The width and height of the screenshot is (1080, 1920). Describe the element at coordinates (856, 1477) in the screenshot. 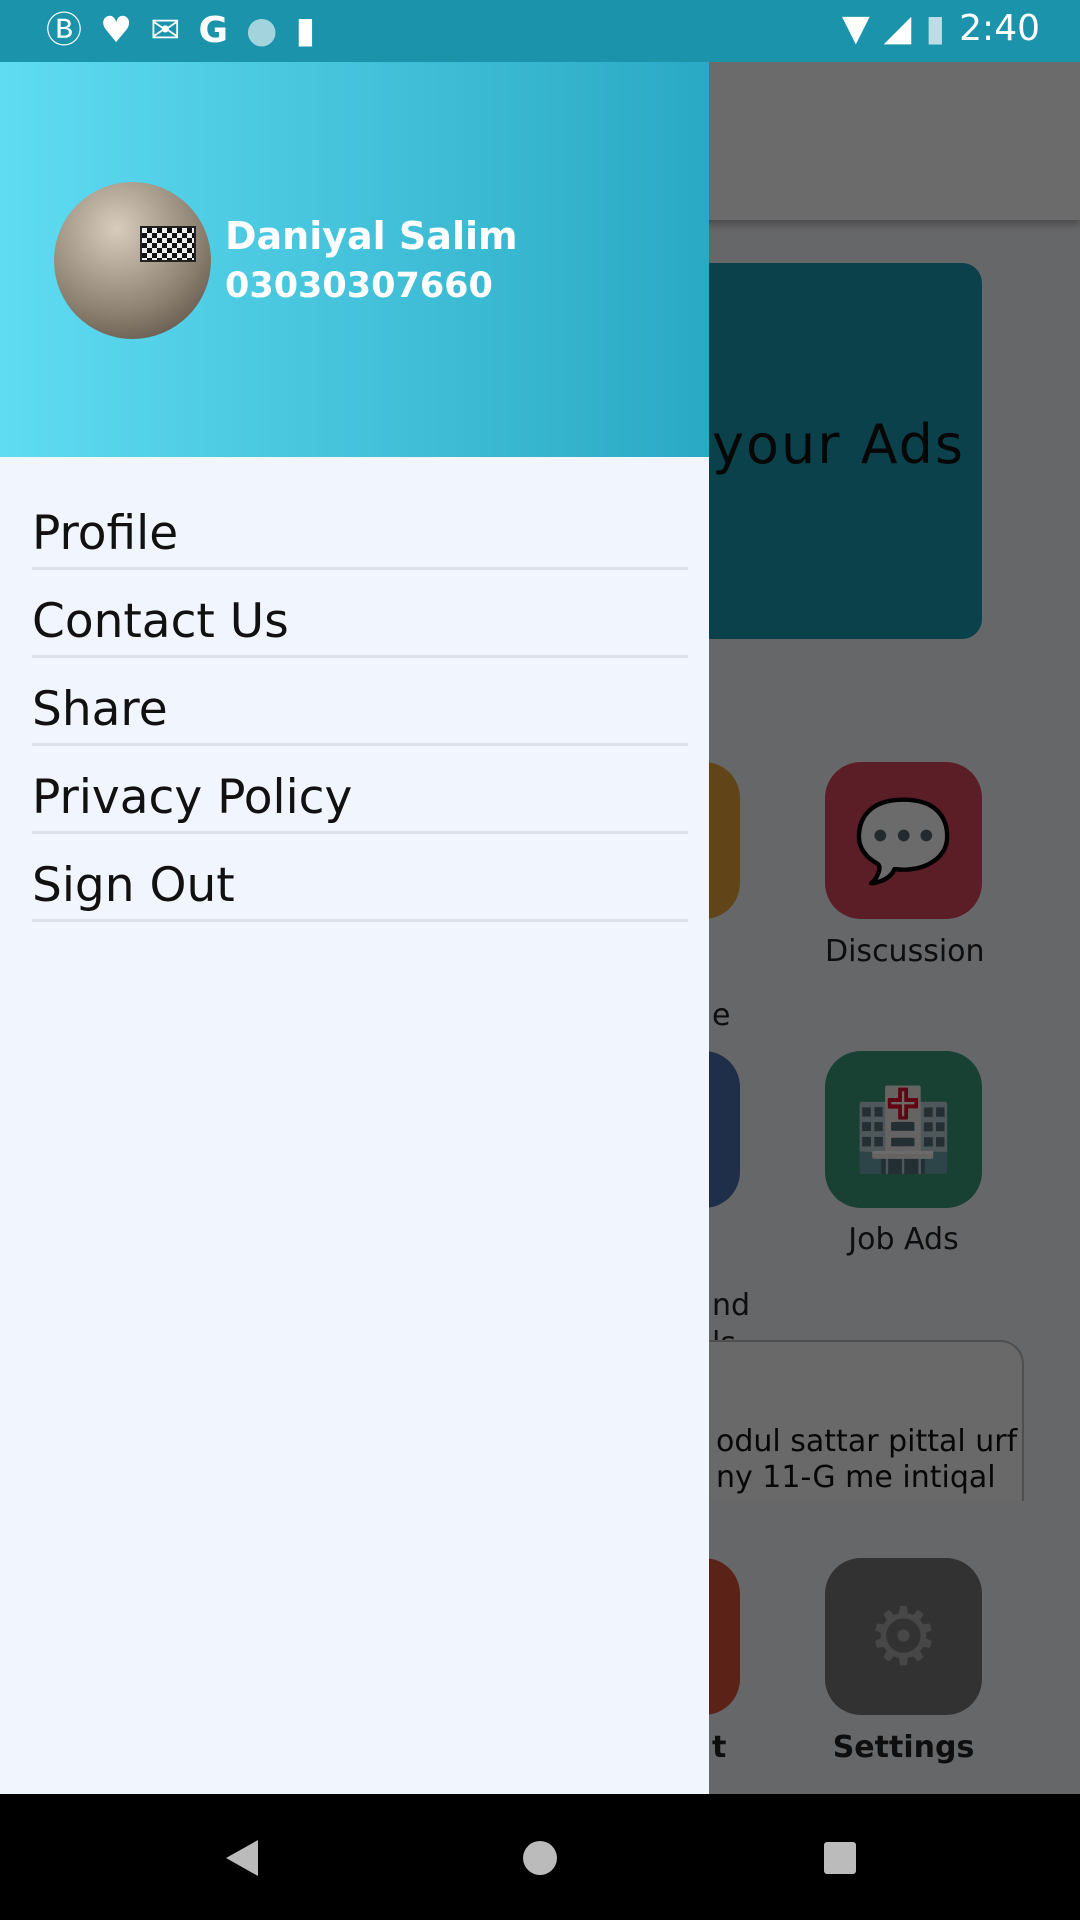

I see `news-line: ny 11-G me intiqal` at that location.